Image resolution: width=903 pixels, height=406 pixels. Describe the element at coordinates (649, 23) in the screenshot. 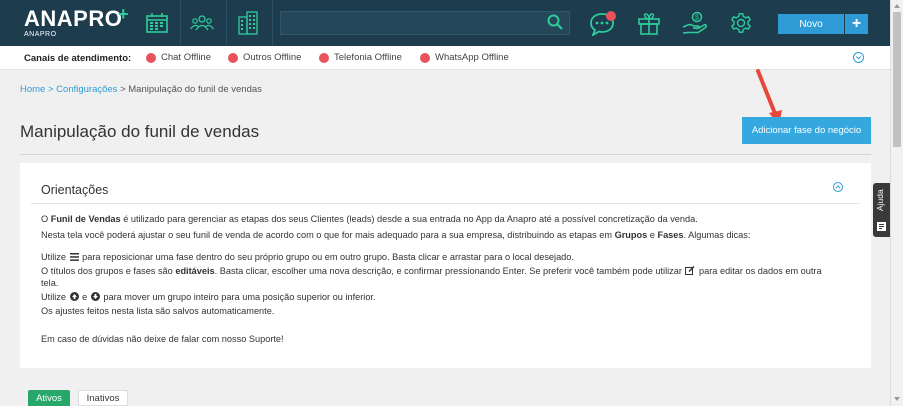

I see `gift-icon` at that location.